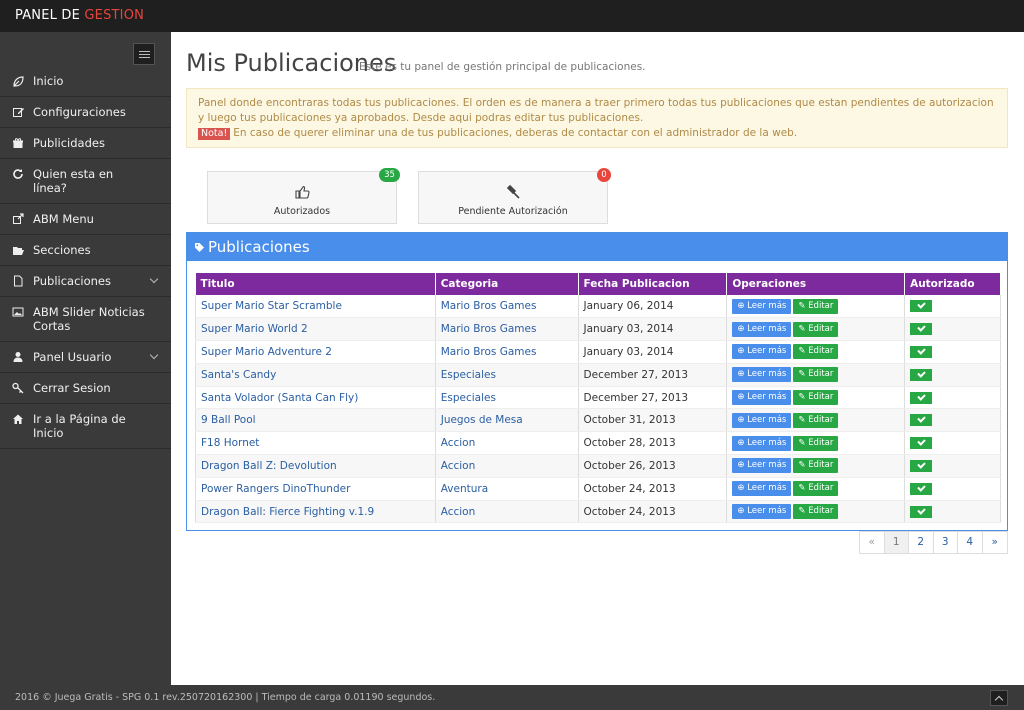 The image size is (1024, 710). I want to click on sidebar-item-publicaciones: Publicaciones, so click(85, 281).